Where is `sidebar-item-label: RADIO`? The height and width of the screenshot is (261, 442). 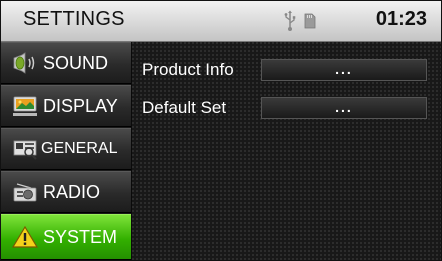
sidebar-item-label: RADIO is located at coordinates (72, 192).